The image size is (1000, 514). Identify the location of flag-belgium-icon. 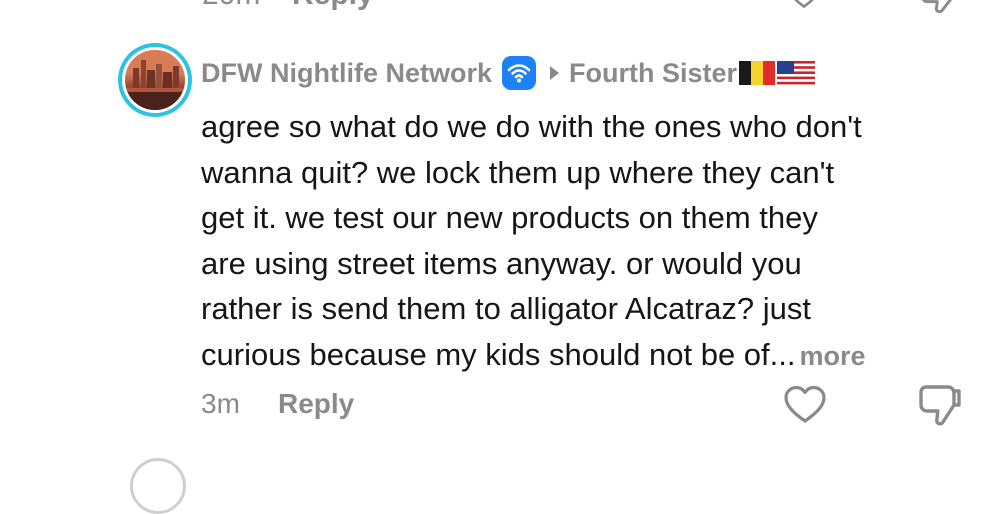
(757, 73).